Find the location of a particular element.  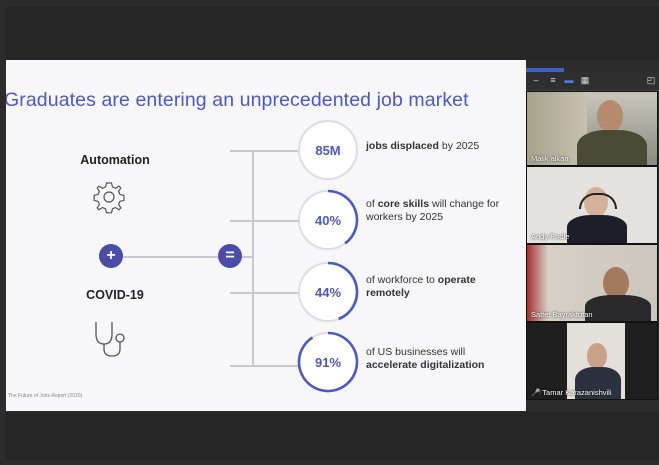

participant-name: 🎤̸ Tamar Karazanishvili is located at coordinates (571, 392).